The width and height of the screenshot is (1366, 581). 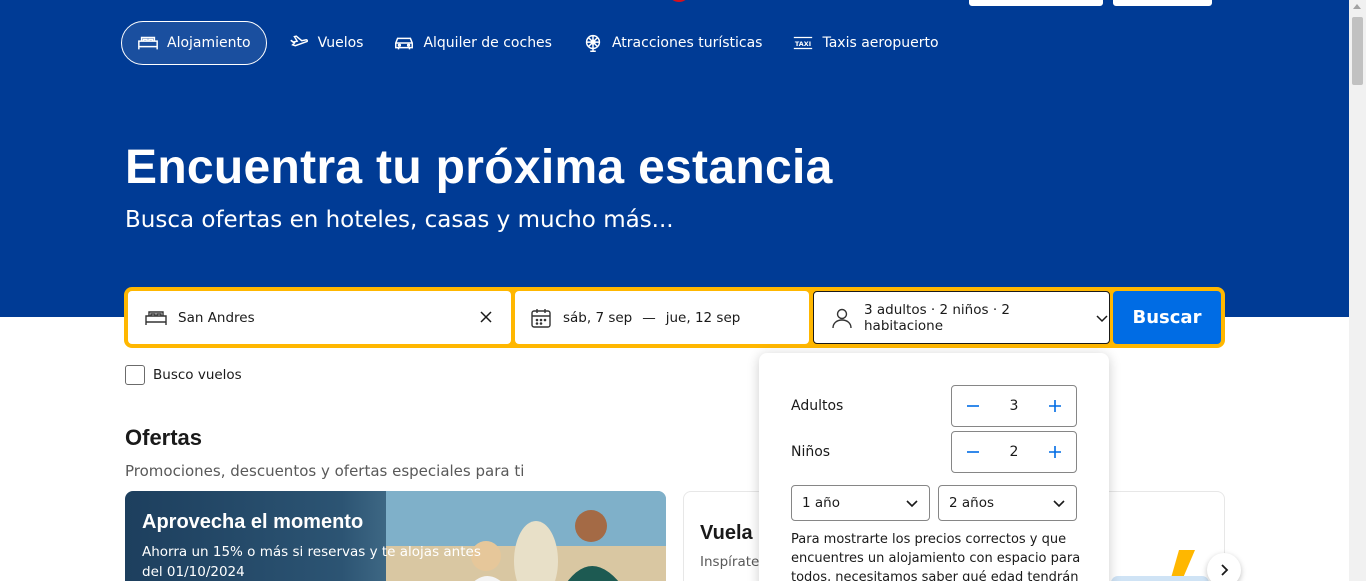 I want to click on scroll-up-arrow, so click(x=1357, y=6).